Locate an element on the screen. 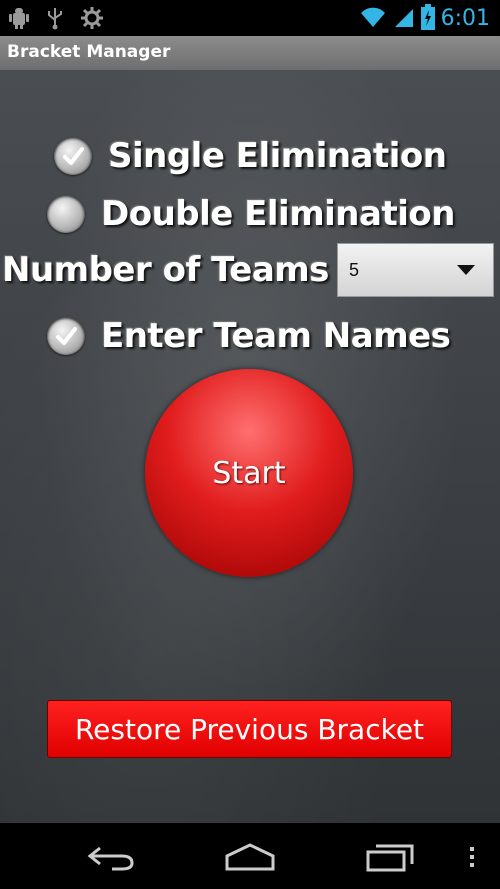 Image resolution: width=500 pixels, height=889 pixels. back-icon is located at coordinates (111, 859).